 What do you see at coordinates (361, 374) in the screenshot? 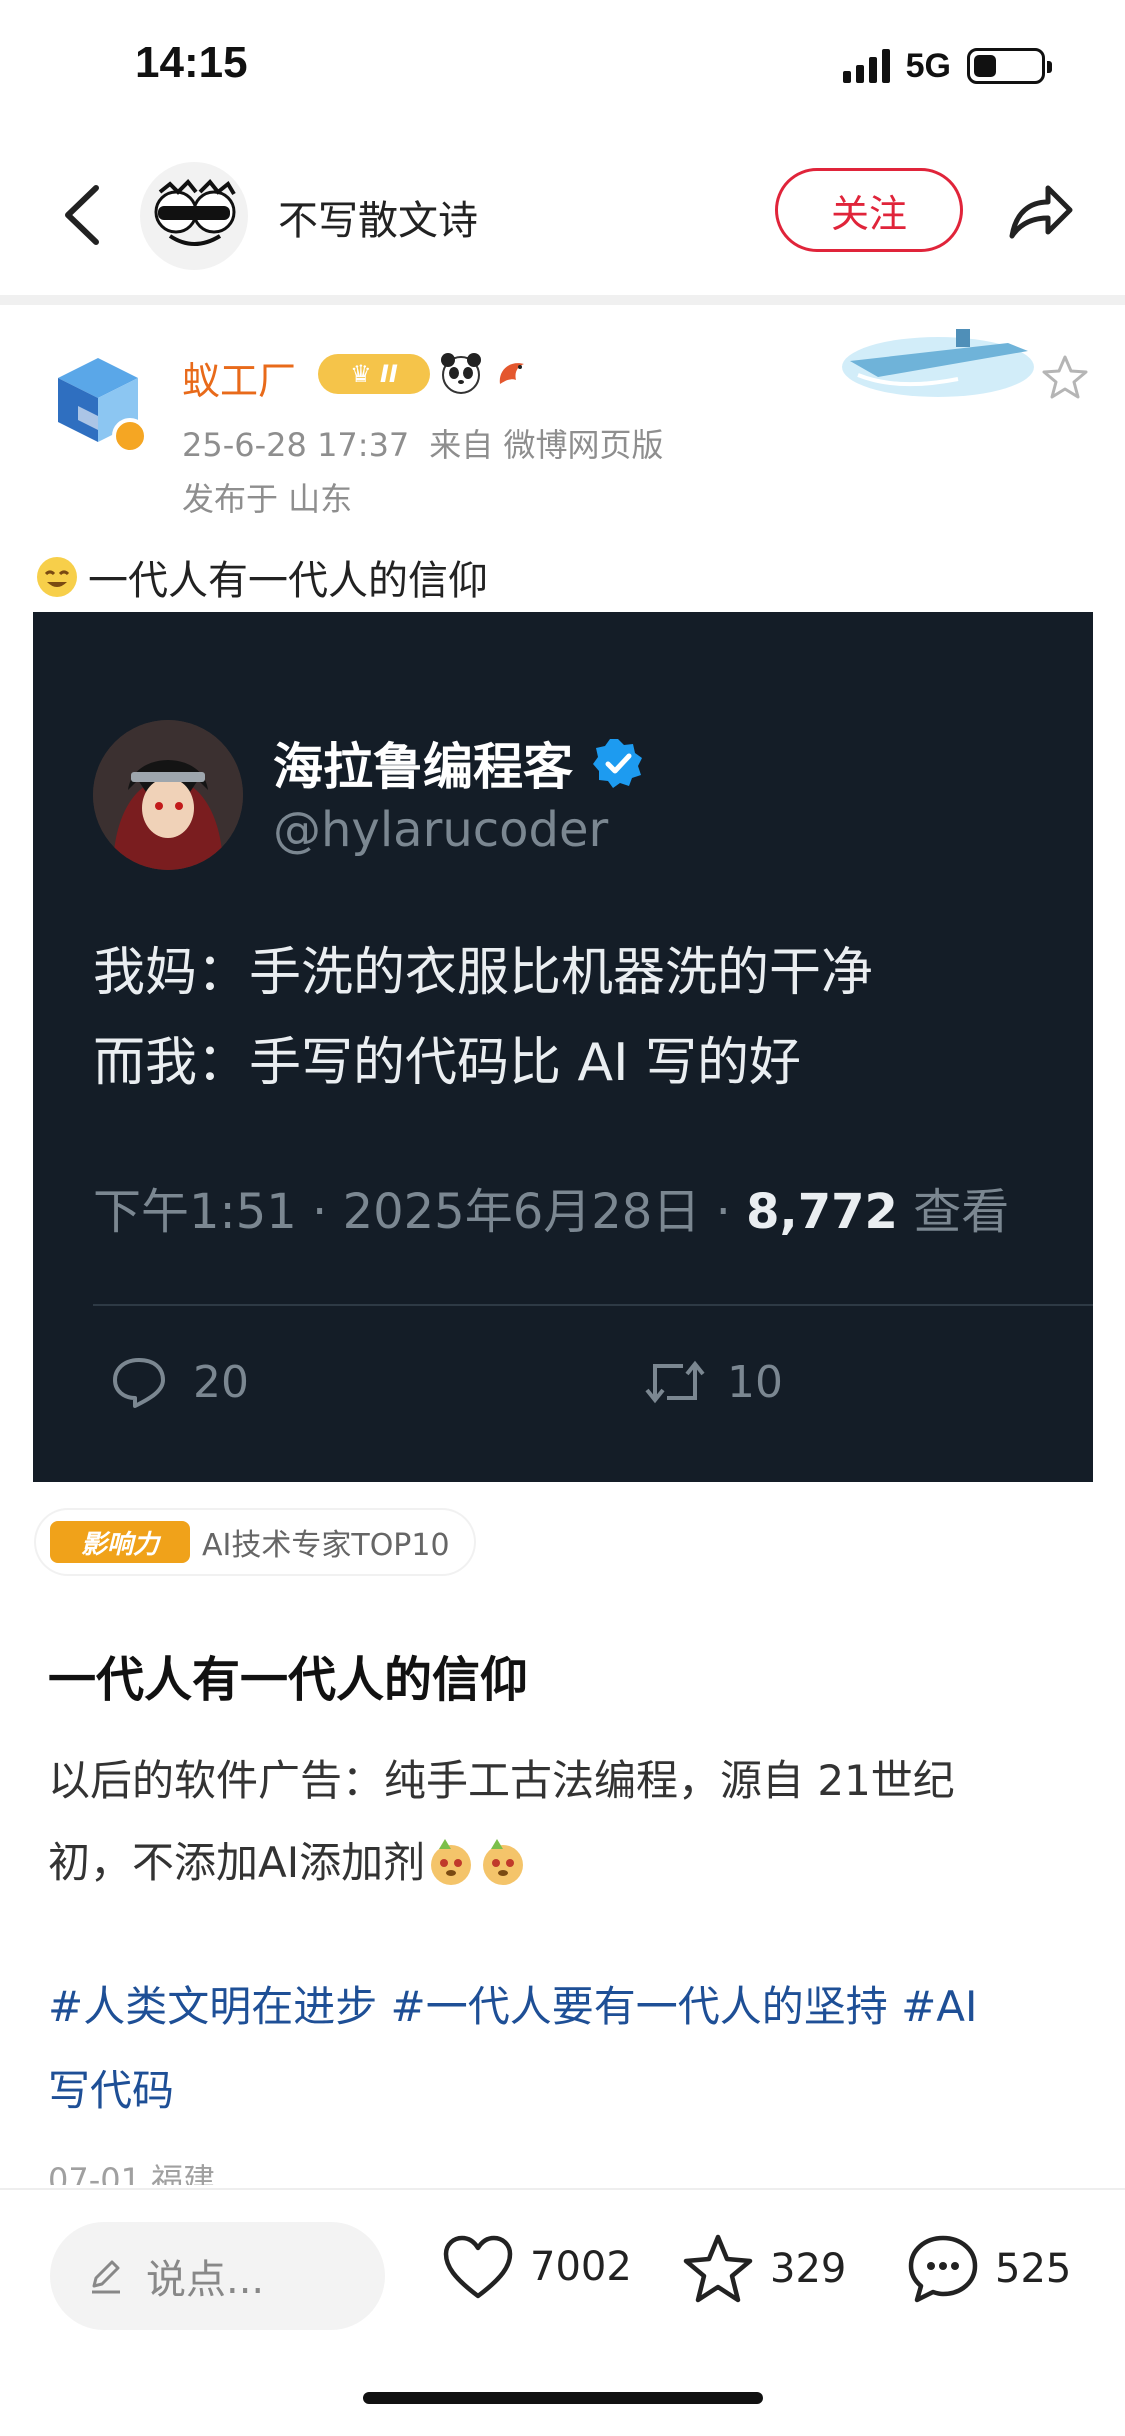
I see `crown-icon: ♛` at bounding box center [361, 374].